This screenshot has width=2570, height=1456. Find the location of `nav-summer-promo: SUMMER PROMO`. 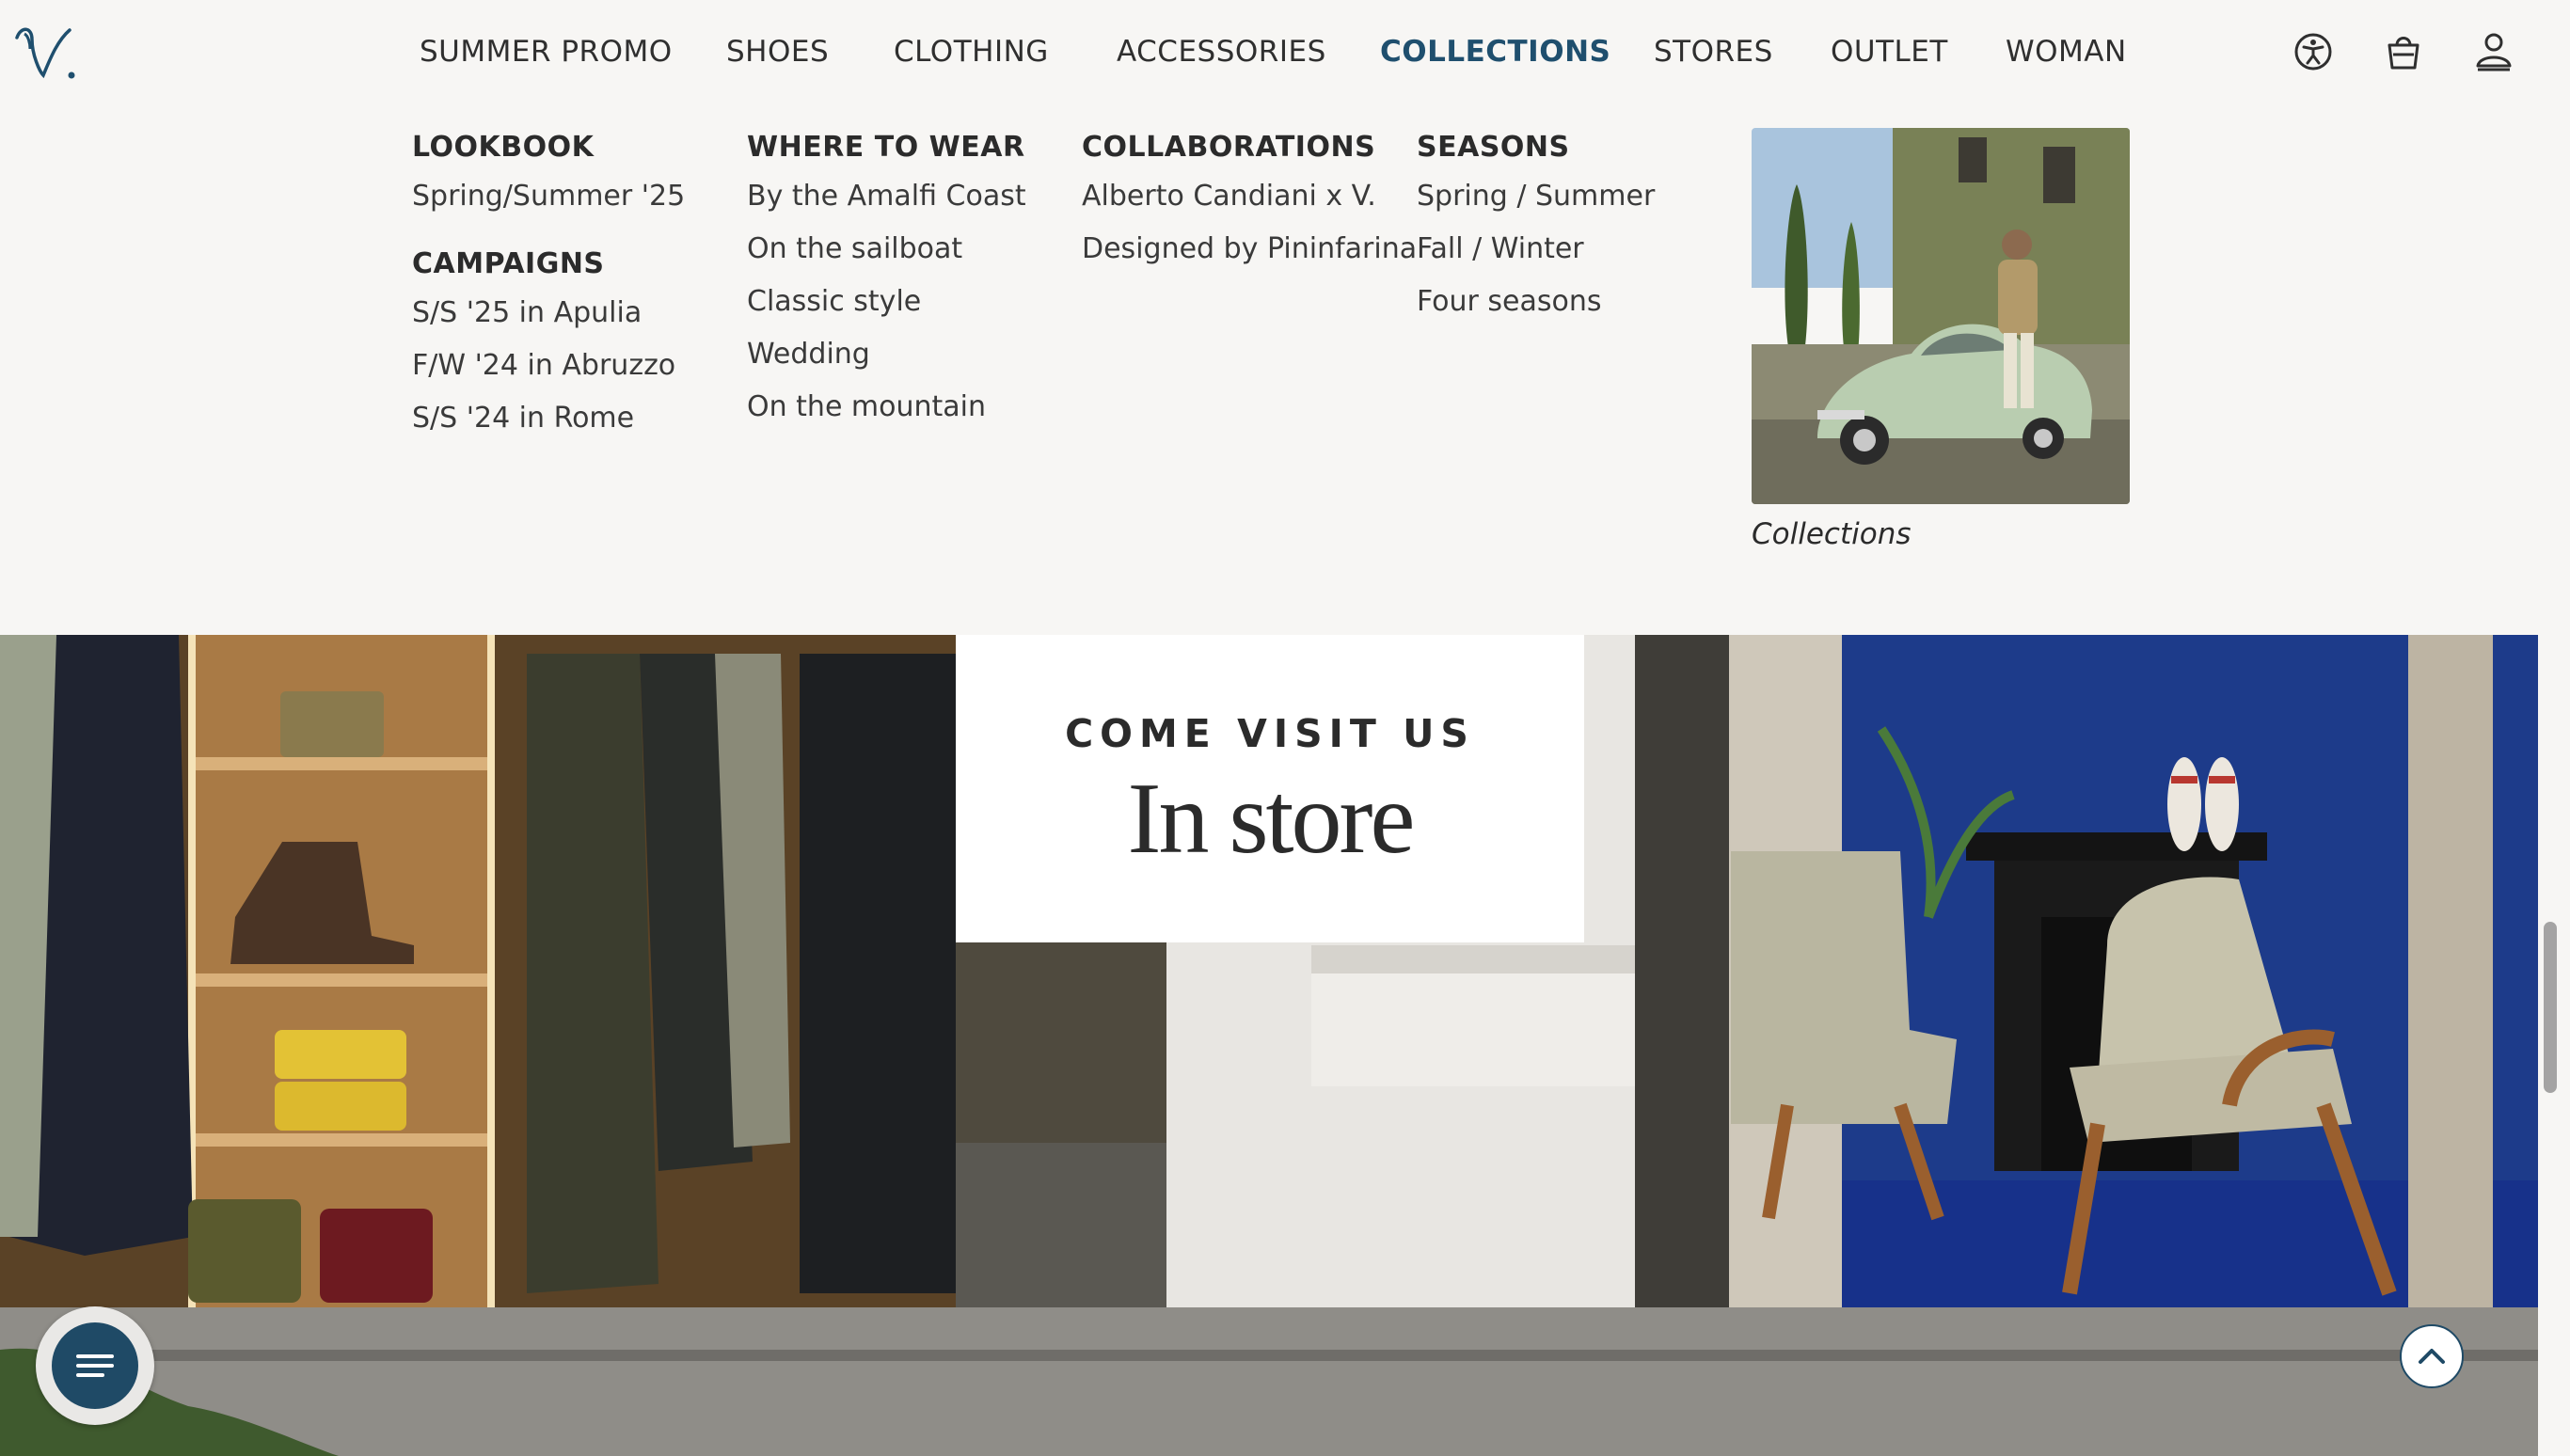

nav-summer-promo: SUMMER PROMO is located at coordinates (546, 51).